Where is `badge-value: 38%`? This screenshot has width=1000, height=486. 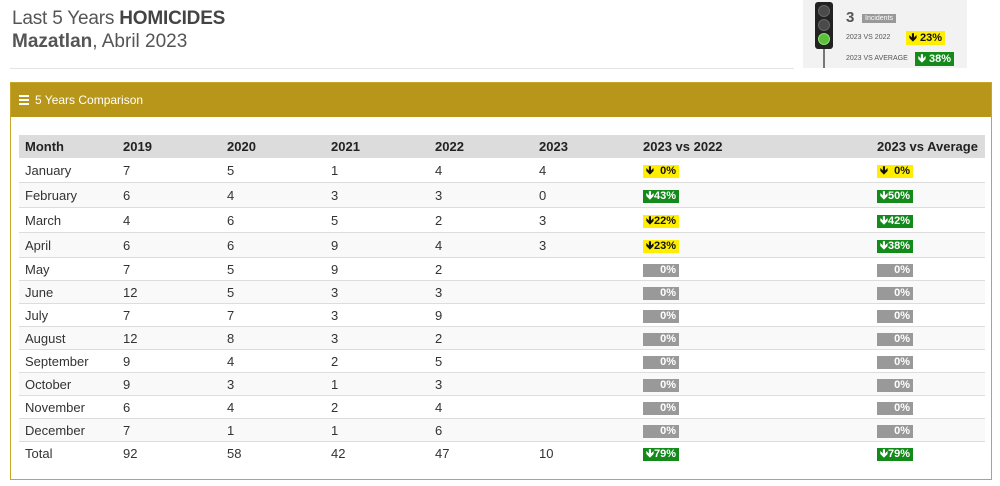
badge-value: 38% is located at coordinates (898, 246).